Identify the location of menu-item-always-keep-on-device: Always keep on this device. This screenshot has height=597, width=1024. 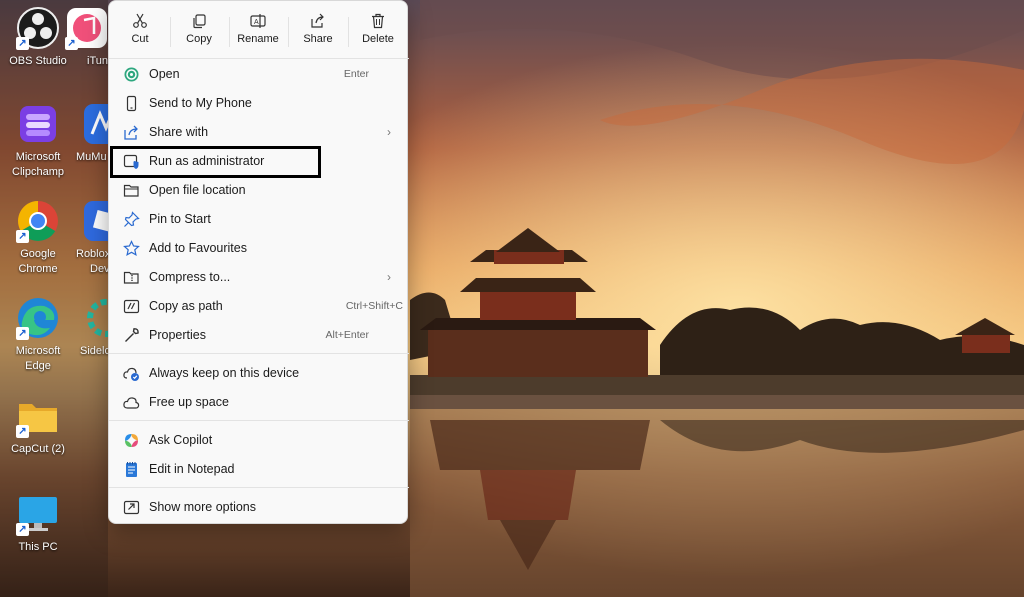
(259, 373).